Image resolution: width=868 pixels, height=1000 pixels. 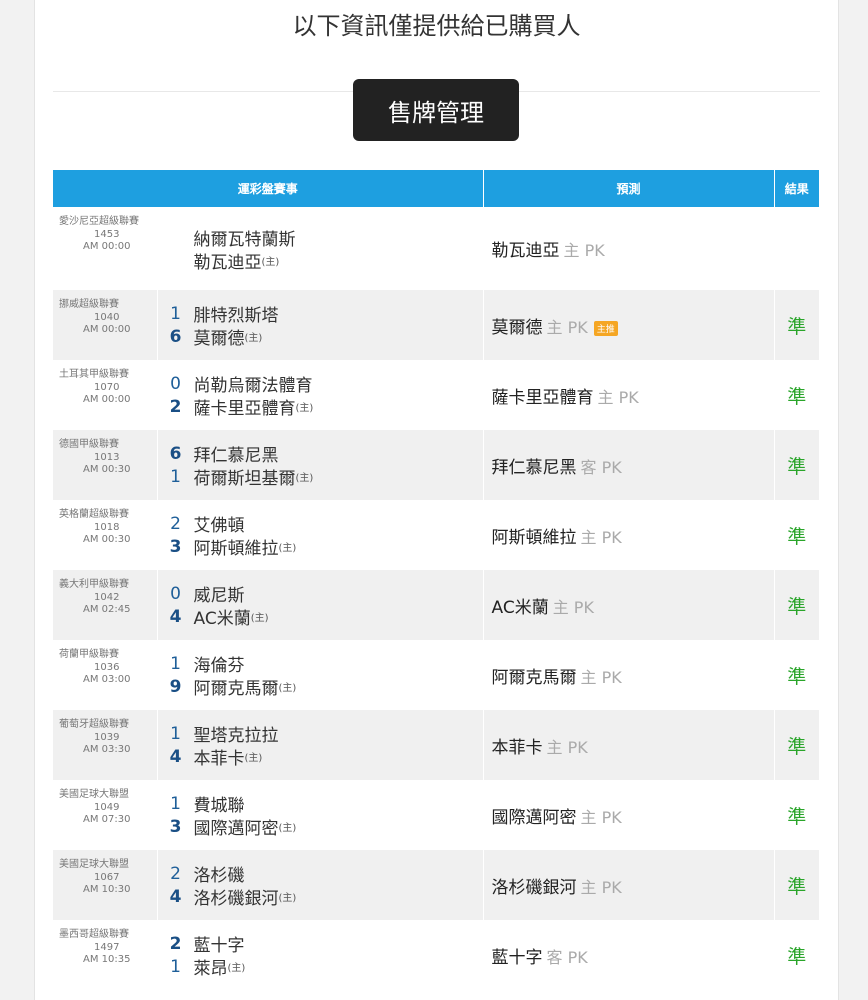 What do you see at coordinates (629, 955) in the screenshot?
I see `prediction-cell: 藍十字客 PK` at bounding box center [629, 955].